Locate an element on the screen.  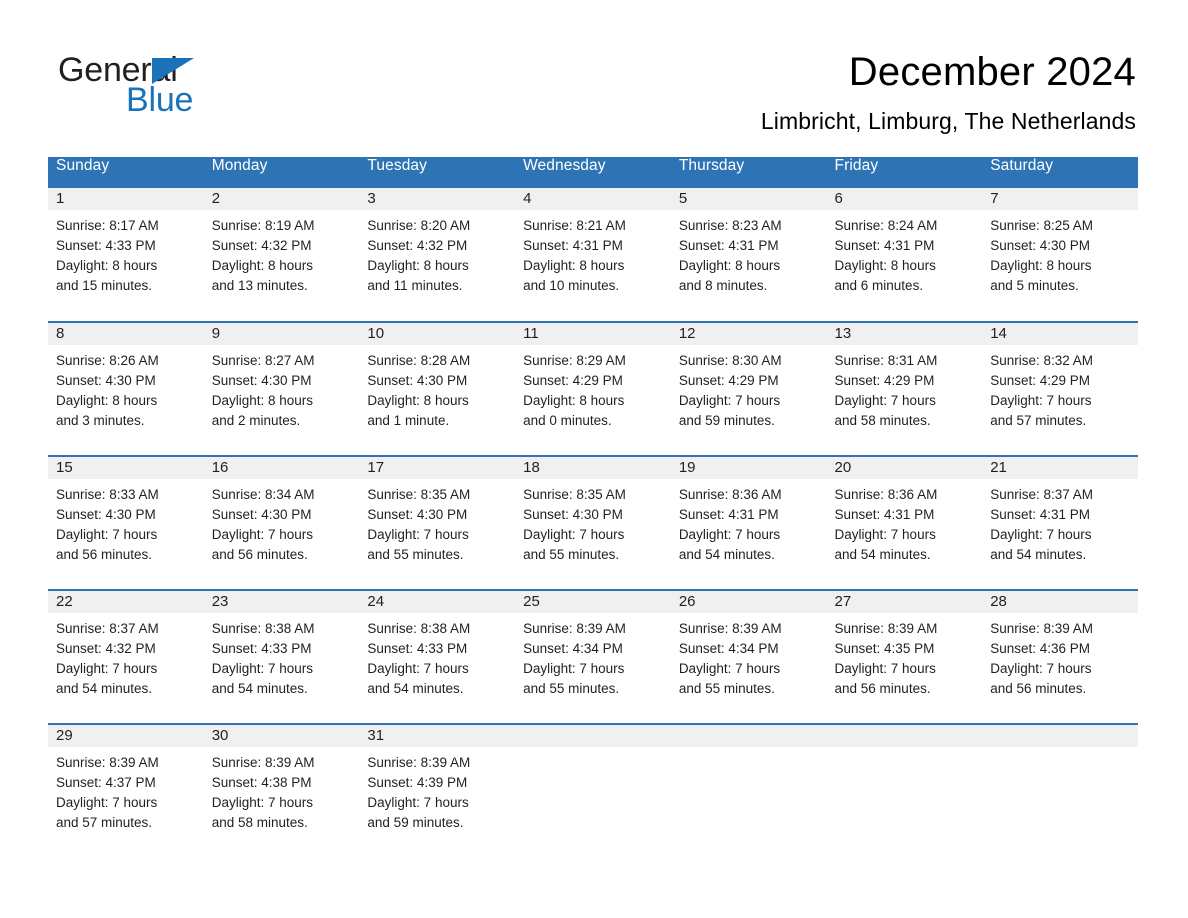
sunset-text: Sunset: 4:38 PM is located at coordinates (261, 782).